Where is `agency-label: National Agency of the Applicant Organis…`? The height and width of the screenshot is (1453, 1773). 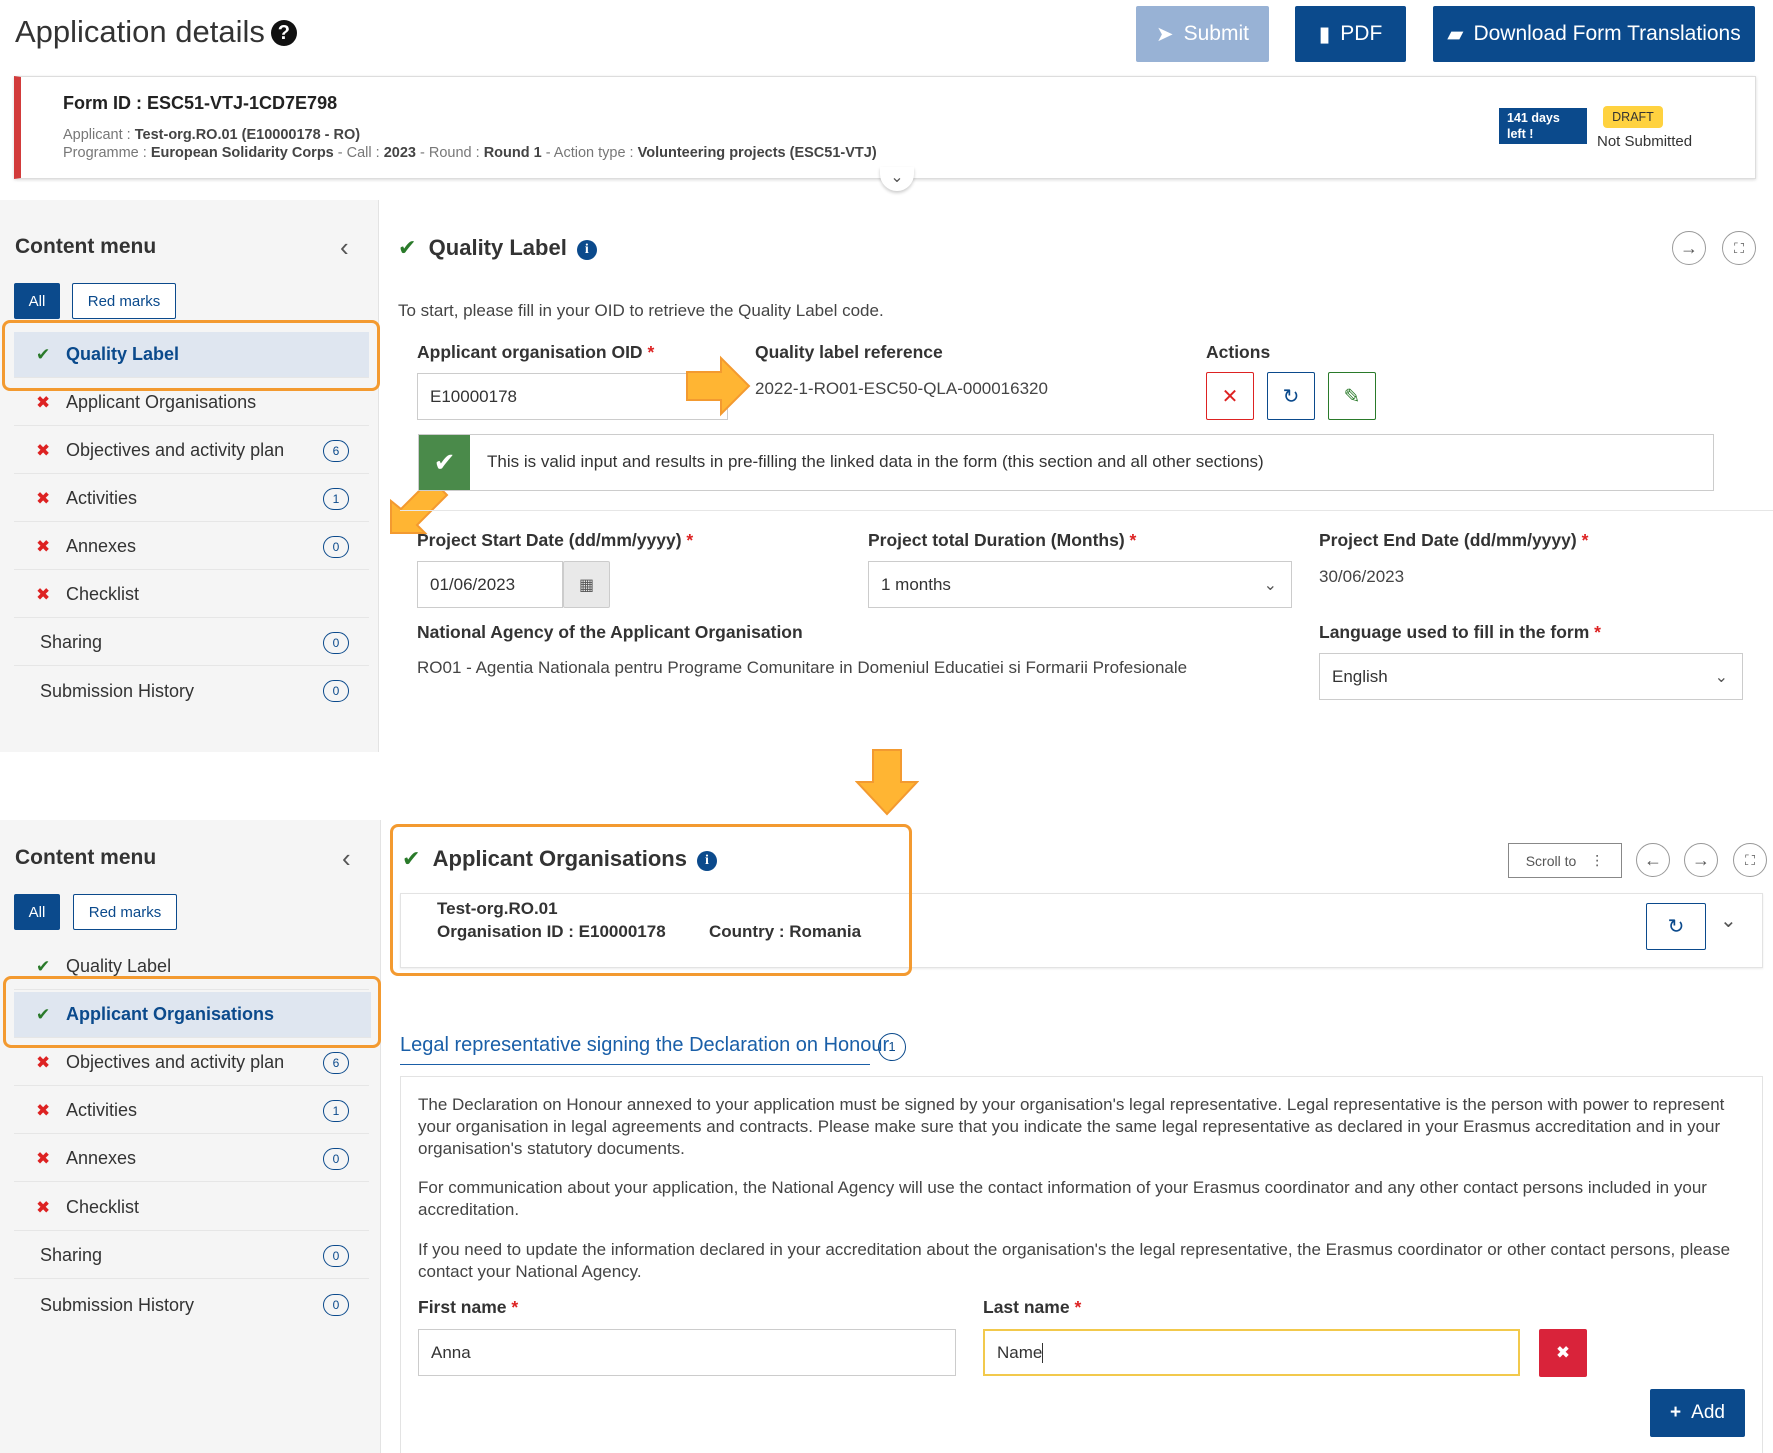 agency-label: National Agency of the Applicant Organis… is located at coordinates (610, 632).